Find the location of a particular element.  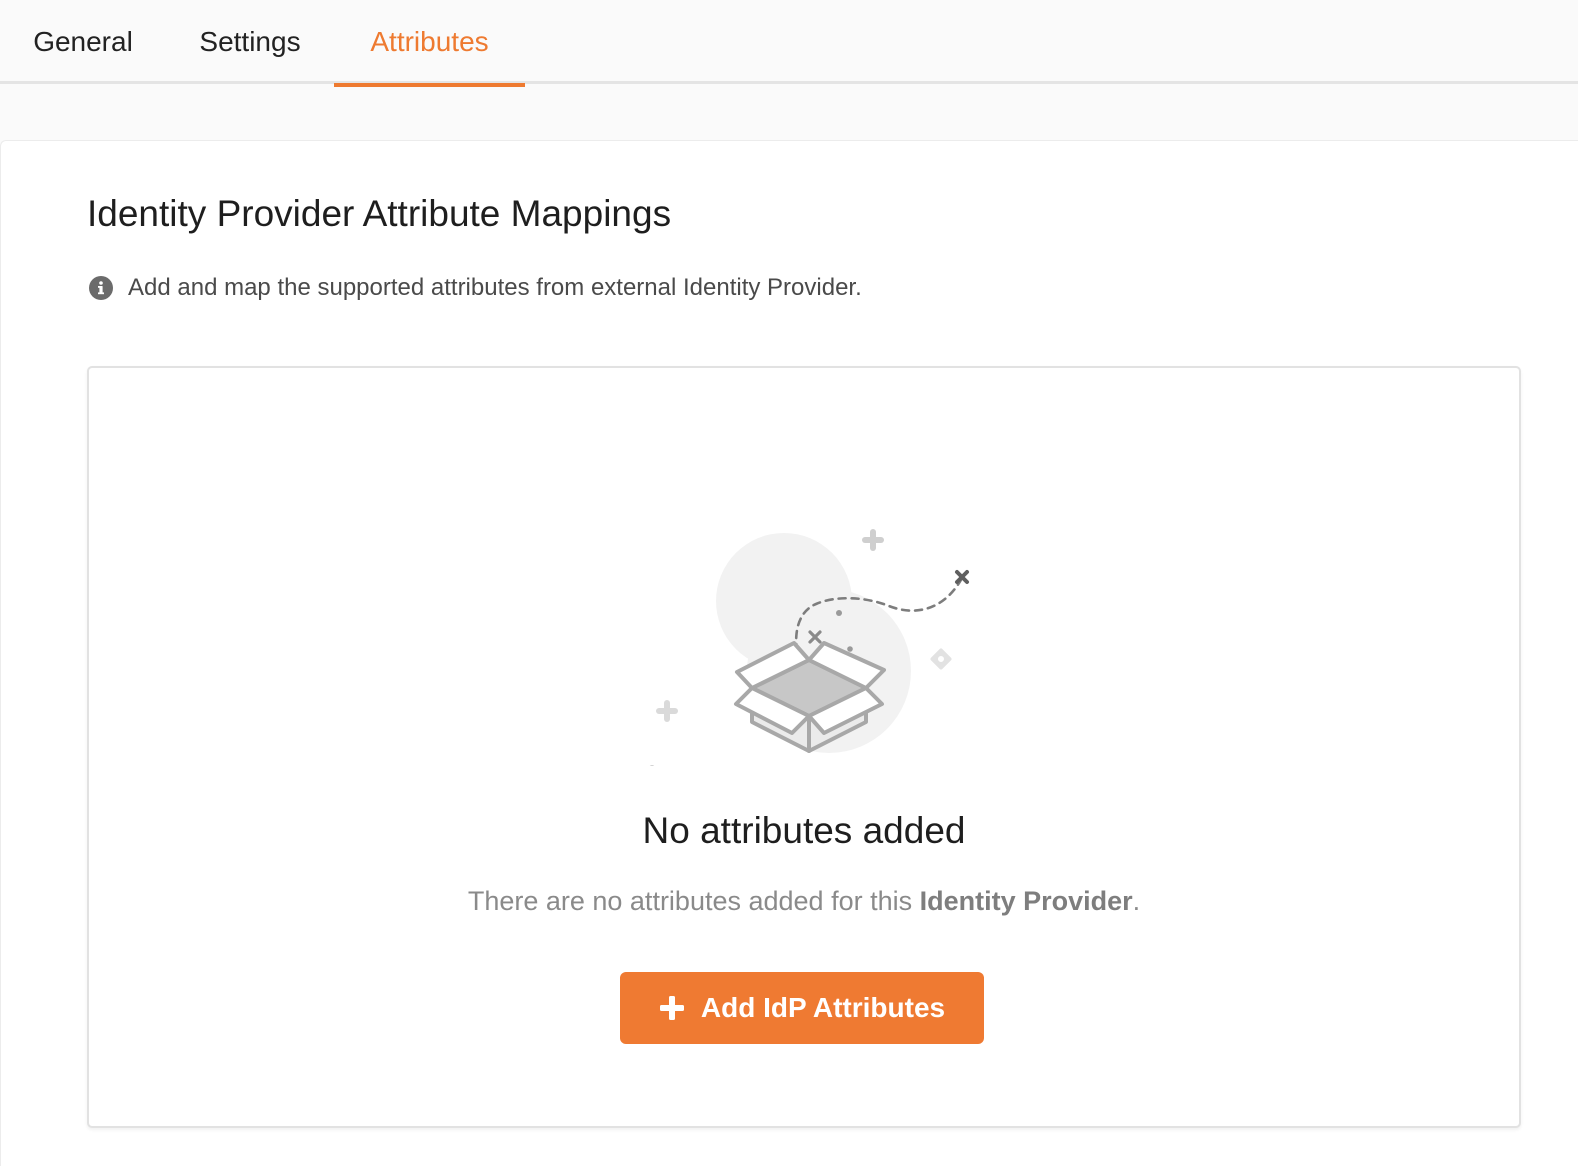

add-idp-attributes-button: Add IdP Attributes is located at coordinates (802, 1008).